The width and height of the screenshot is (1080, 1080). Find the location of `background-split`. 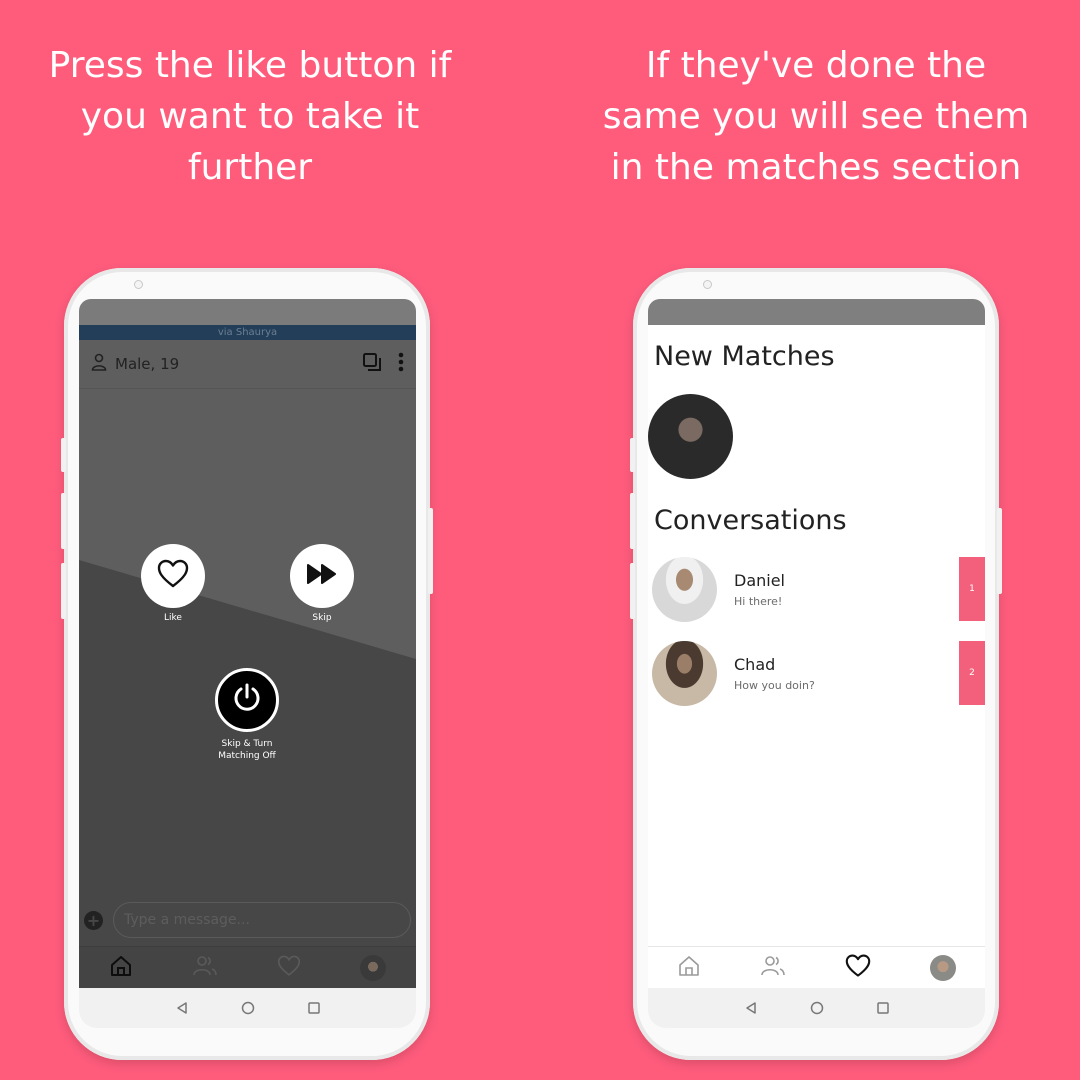

background-split is located at coordinates (247, 499).